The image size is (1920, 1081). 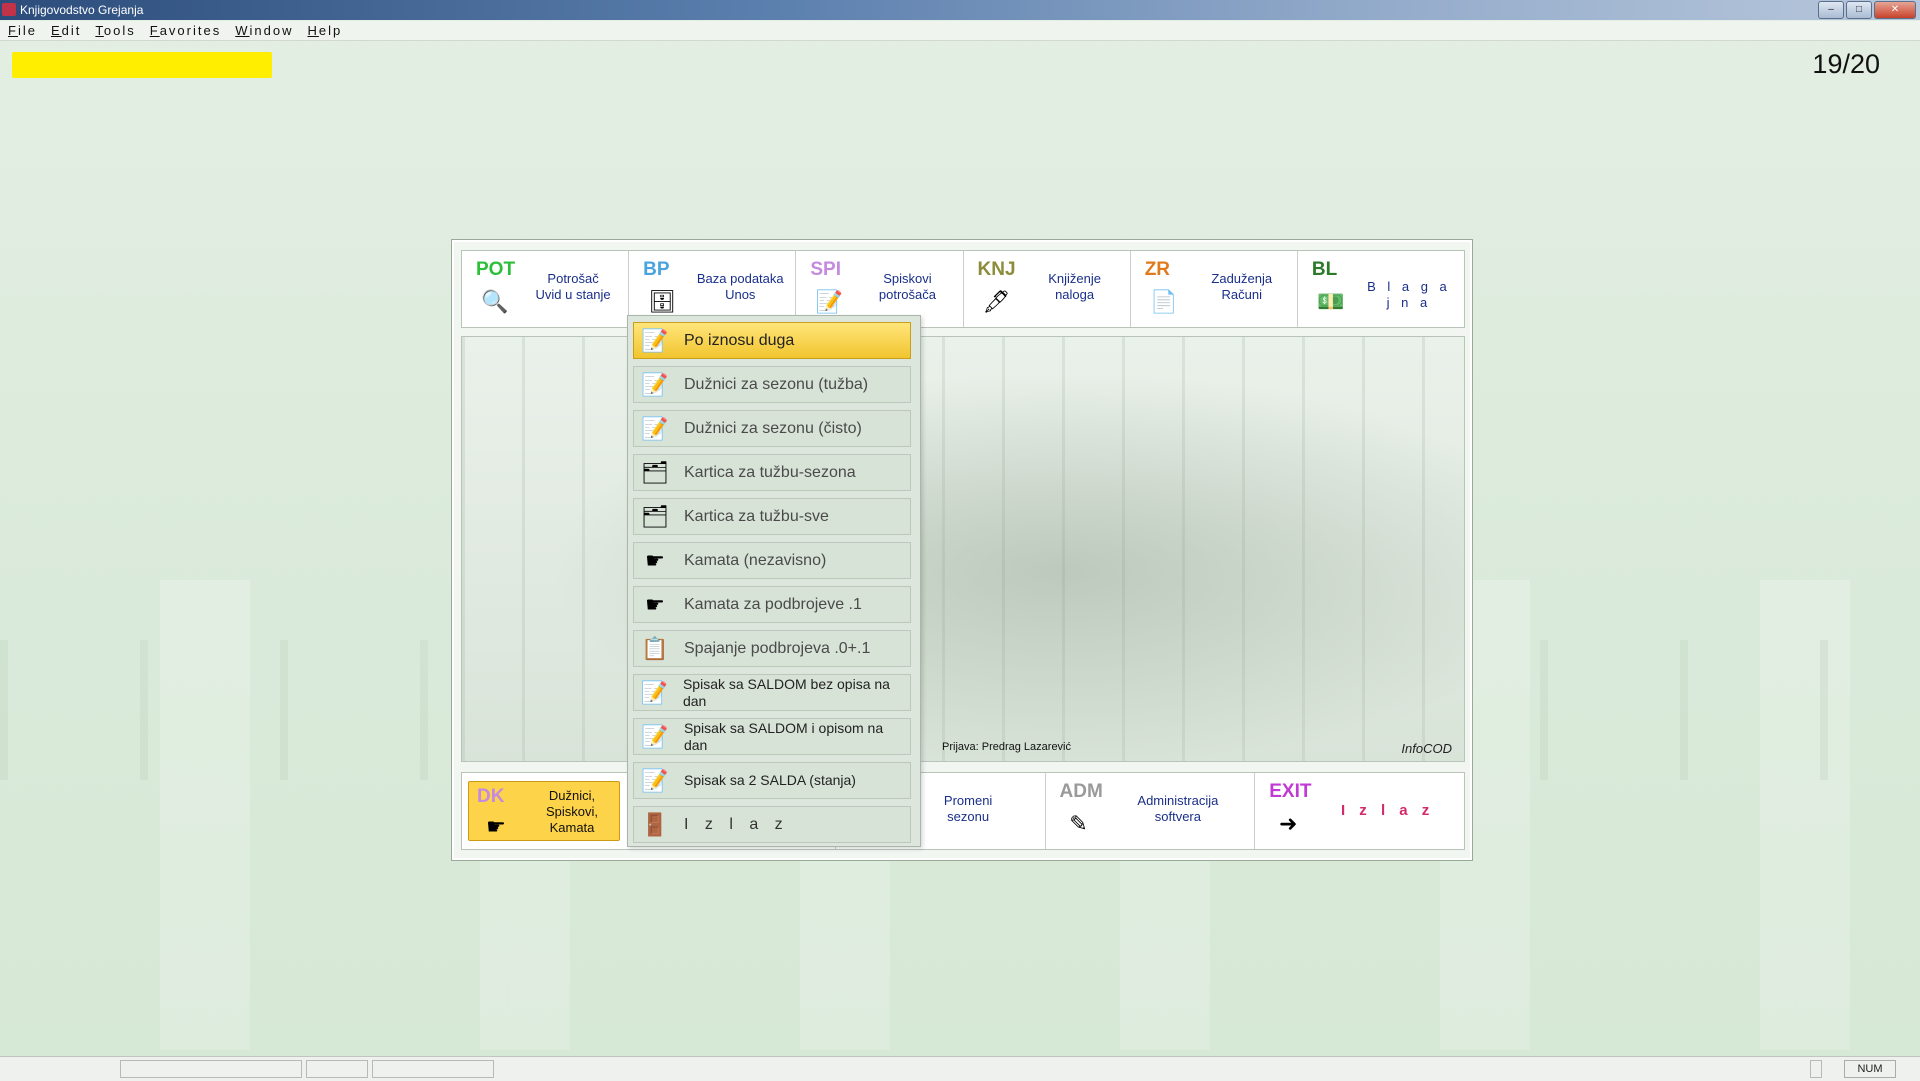 What do you see at coordinates (662, 301) in the screenshot?
I see `database-icon: 🗄` at bounding box center [662, 301].